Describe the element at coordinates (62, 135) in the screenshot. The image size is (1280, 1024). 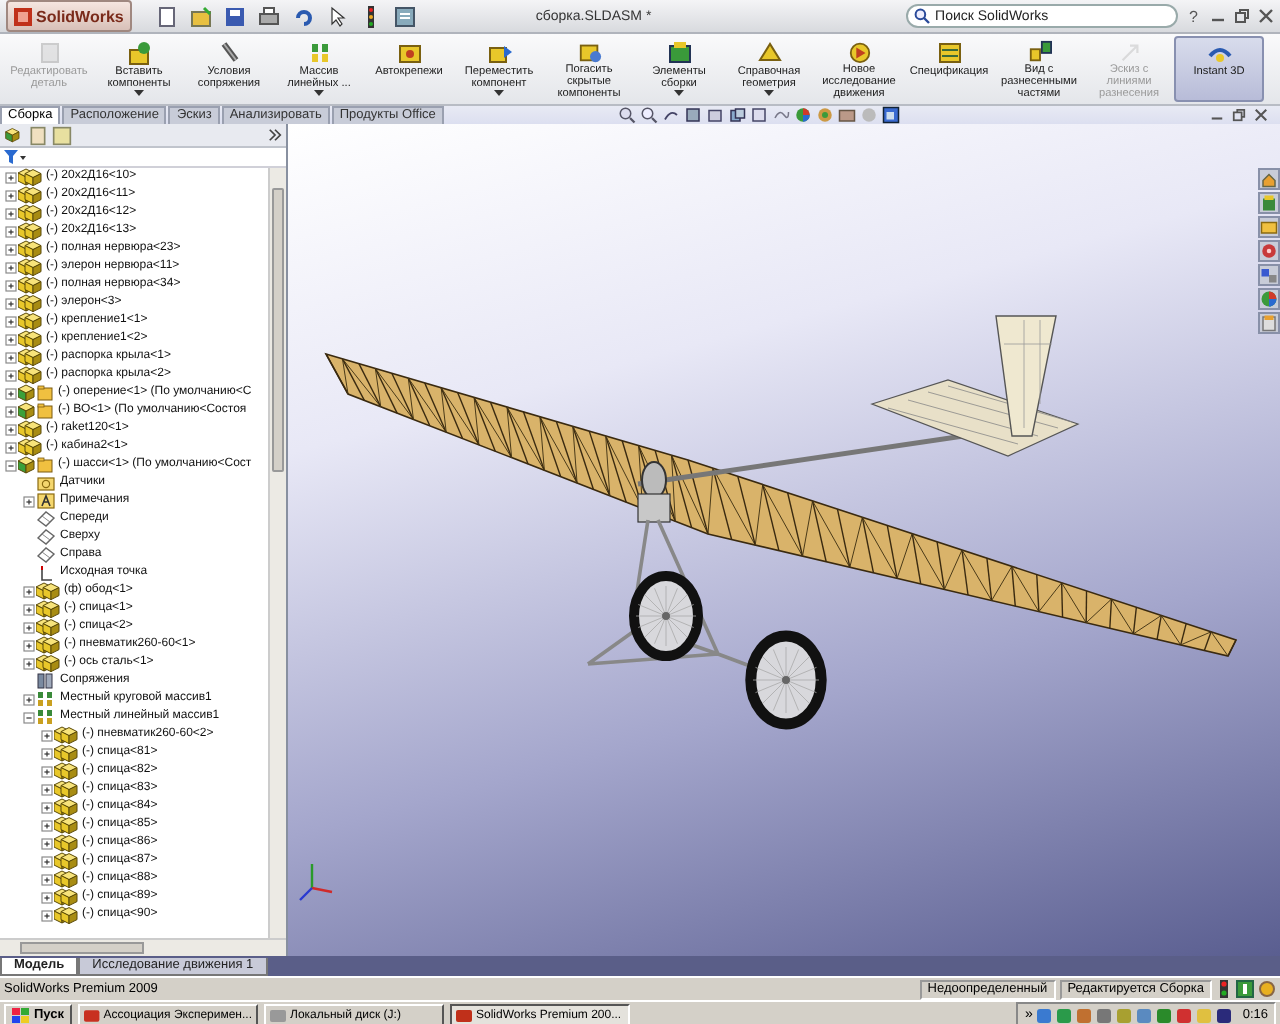
I see `configuration-manager-tab-icon` at that location.